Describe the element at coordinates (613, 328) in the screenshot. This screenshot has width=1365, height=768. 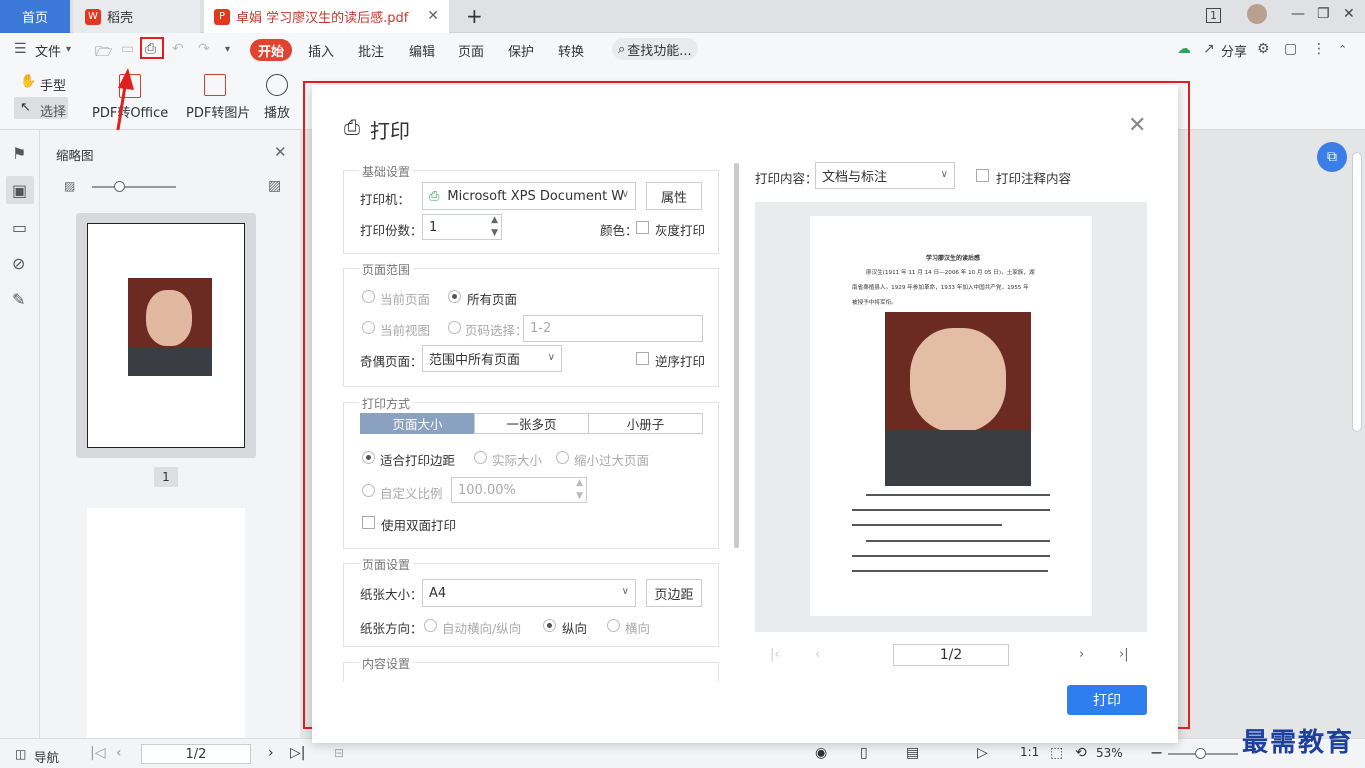
I see `page-select-input: 1-2` at that location.